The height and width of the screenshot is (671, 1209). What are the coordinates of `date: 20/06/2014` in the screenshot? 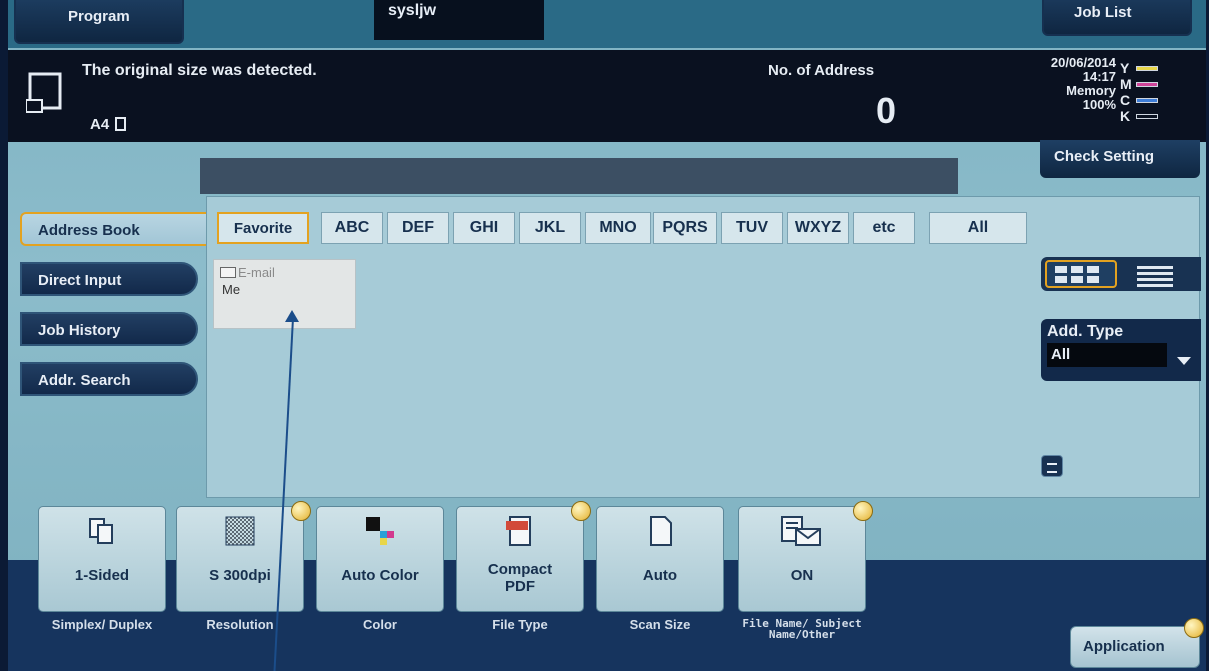 It's located at (1083, 62).